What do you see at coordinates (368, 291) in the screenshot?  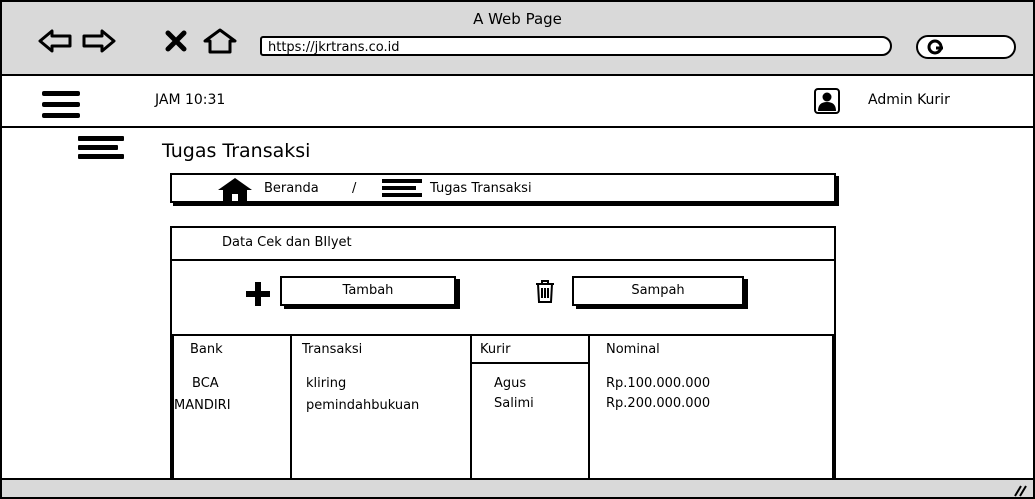 I see `add-button: Tambah` at bounding box center [368, 291].